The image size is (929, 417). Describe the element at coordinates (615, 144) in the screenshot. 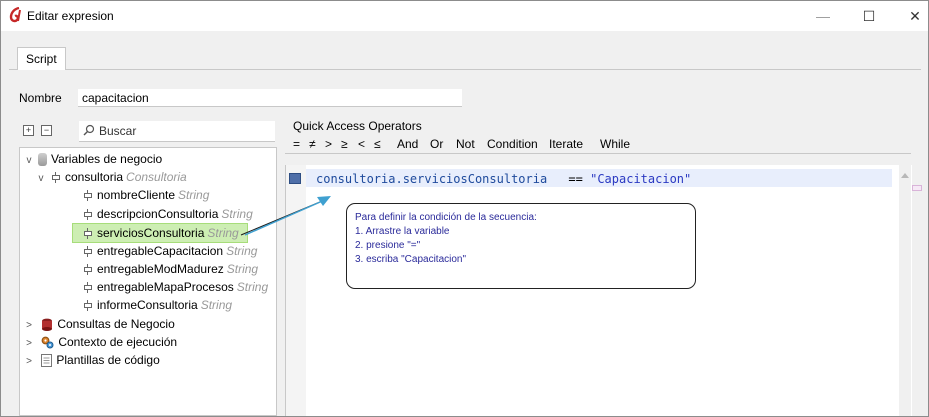

I see `operator-while-button: While` at that location.